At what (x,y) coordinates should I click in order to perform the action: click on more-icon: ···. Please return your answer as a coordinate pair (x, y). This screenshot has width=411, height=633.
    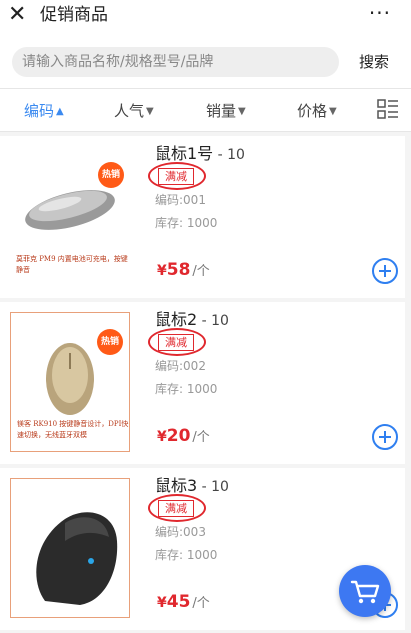
    Looking at the image, I should click on (380, 13).